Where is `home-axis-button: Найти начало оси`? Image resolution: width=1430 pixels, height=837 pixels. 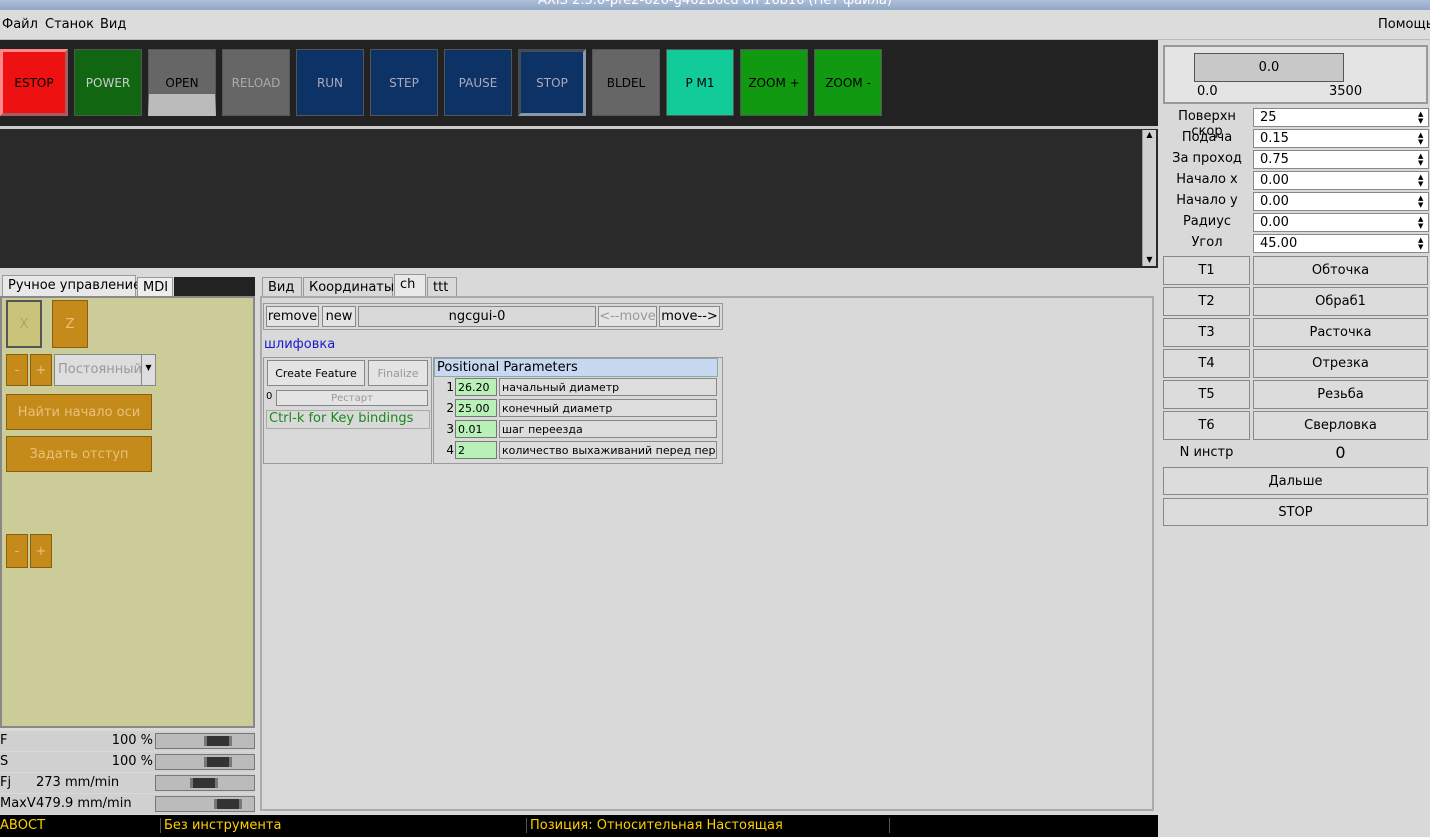 home-axis-button: Найти начало оси is located at coordinates (79, 412).